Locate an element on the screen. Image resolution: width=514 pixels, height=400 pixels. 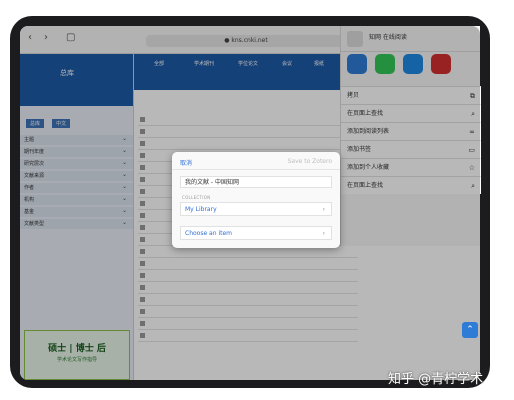
collection-value: My Library is located at coordinates (201, 209).